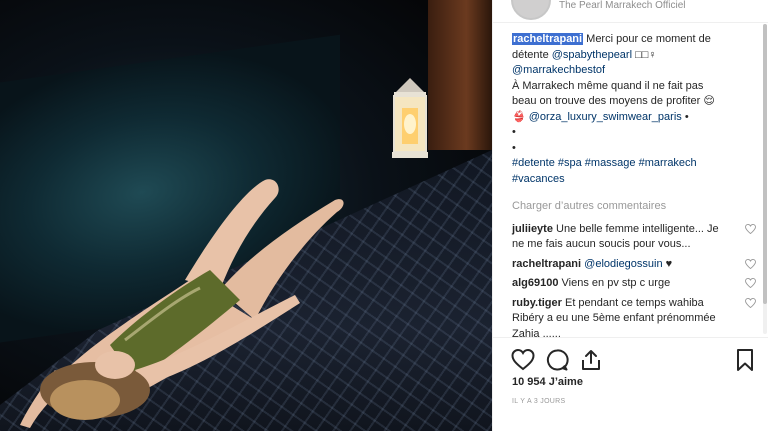 This screenshot has height=431, width=768. Describe the element at coordinates (623, 264) in the screenshot. I see `comment-mention: @elodiegossuin` at that location.